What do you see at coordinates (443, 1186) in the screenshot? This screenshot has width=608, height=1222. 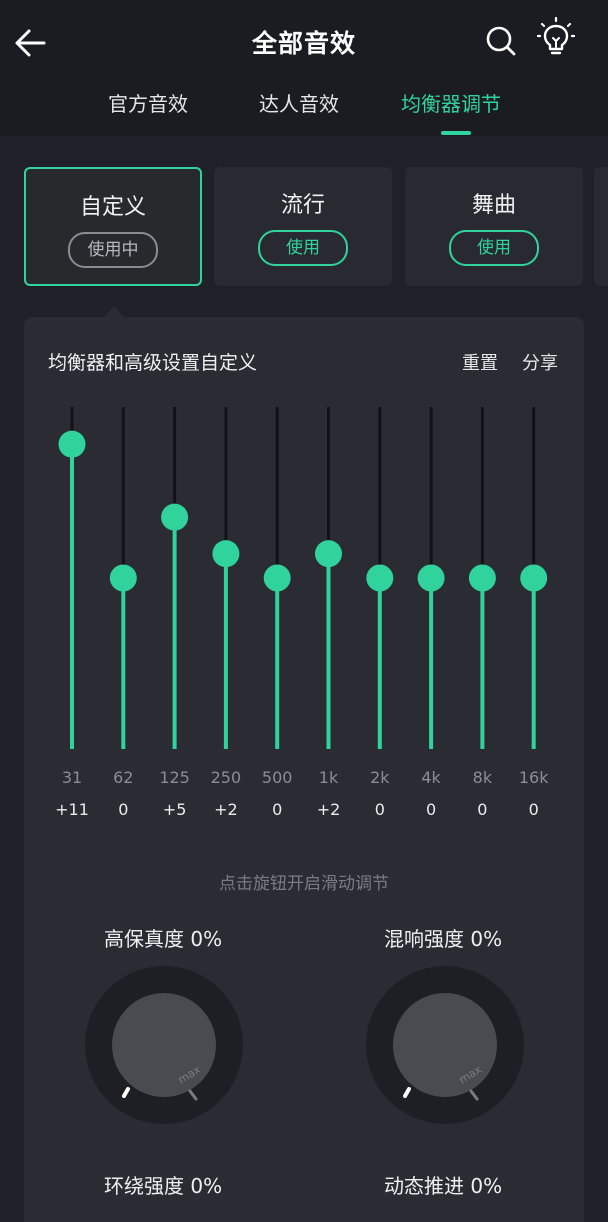 I see `knob-label-dynamic: 动态推进 0%` at bounding box center [443, 1186].